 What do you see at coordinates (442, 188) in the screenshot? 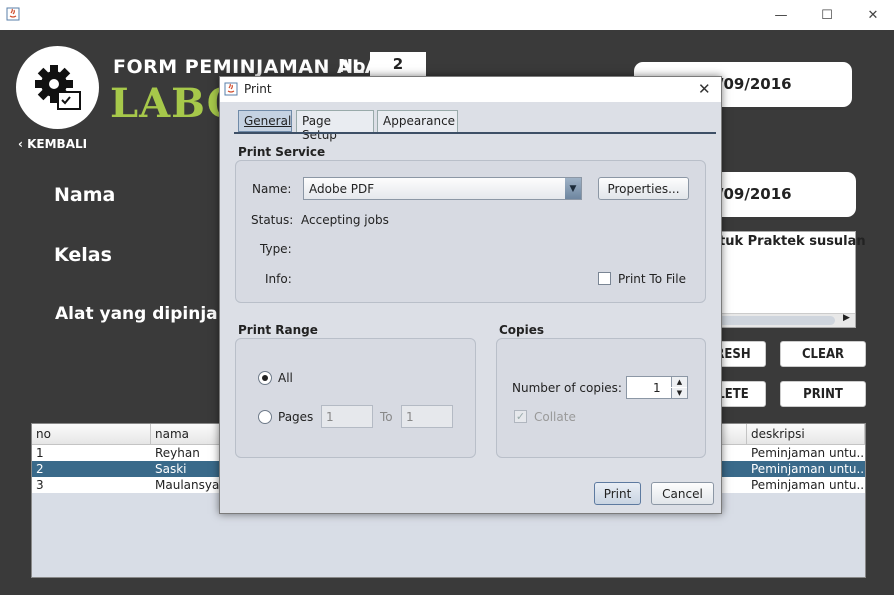
I see `printer-select: Adobe PDF ▼` at bounding box center [442, 188].